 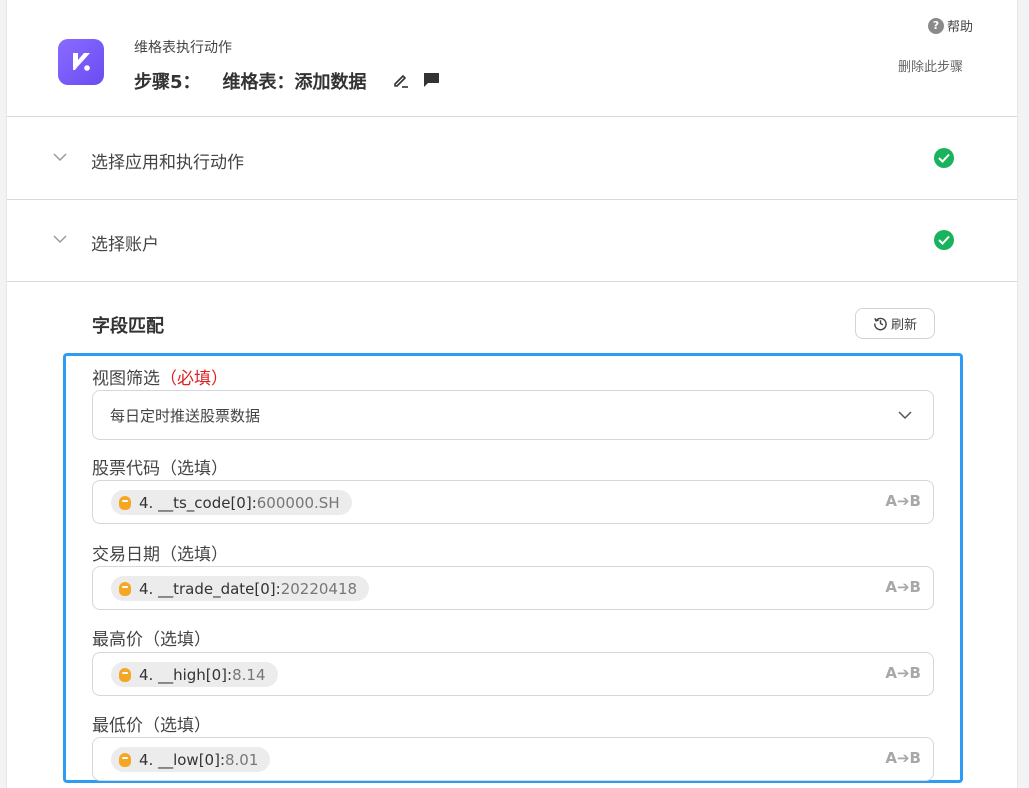 I want to click on section-select-account: 选择账户, so click(x=512, y=241).